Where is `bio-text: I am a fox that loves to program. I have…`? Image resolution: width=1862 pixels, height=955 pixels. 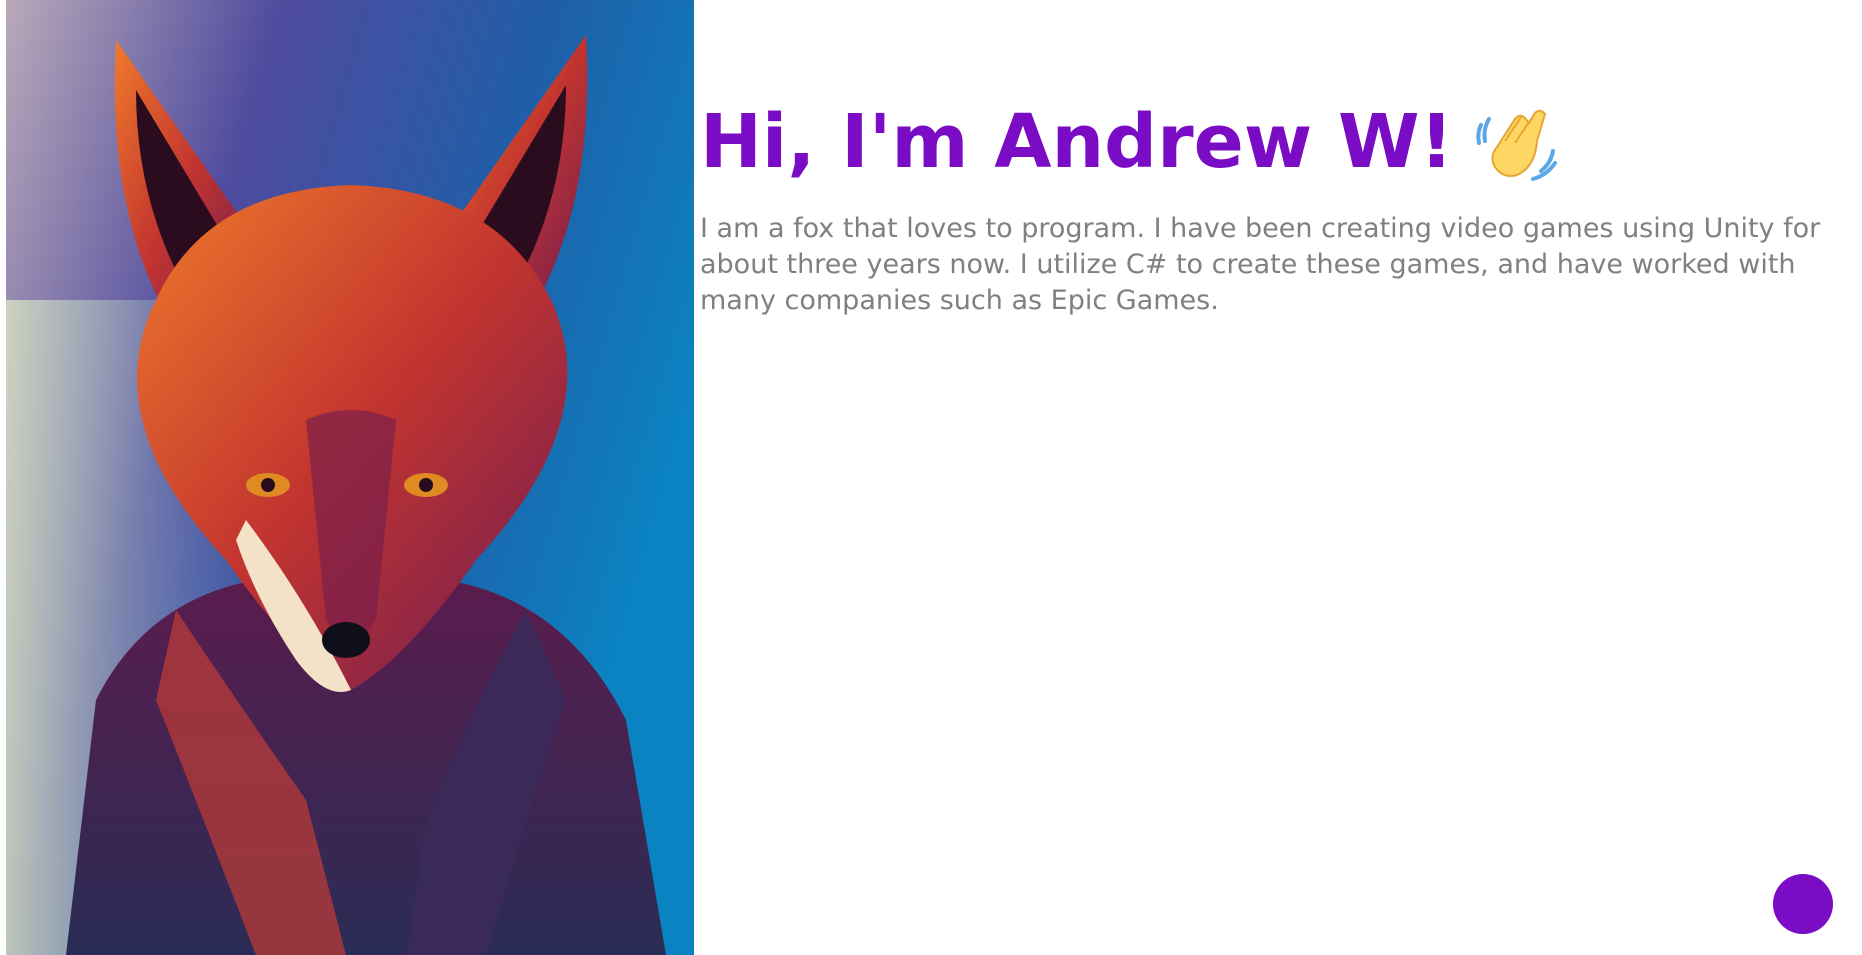 bio-text: I am a fox that loves to program. I have… is located at coordinates (1260, 265).